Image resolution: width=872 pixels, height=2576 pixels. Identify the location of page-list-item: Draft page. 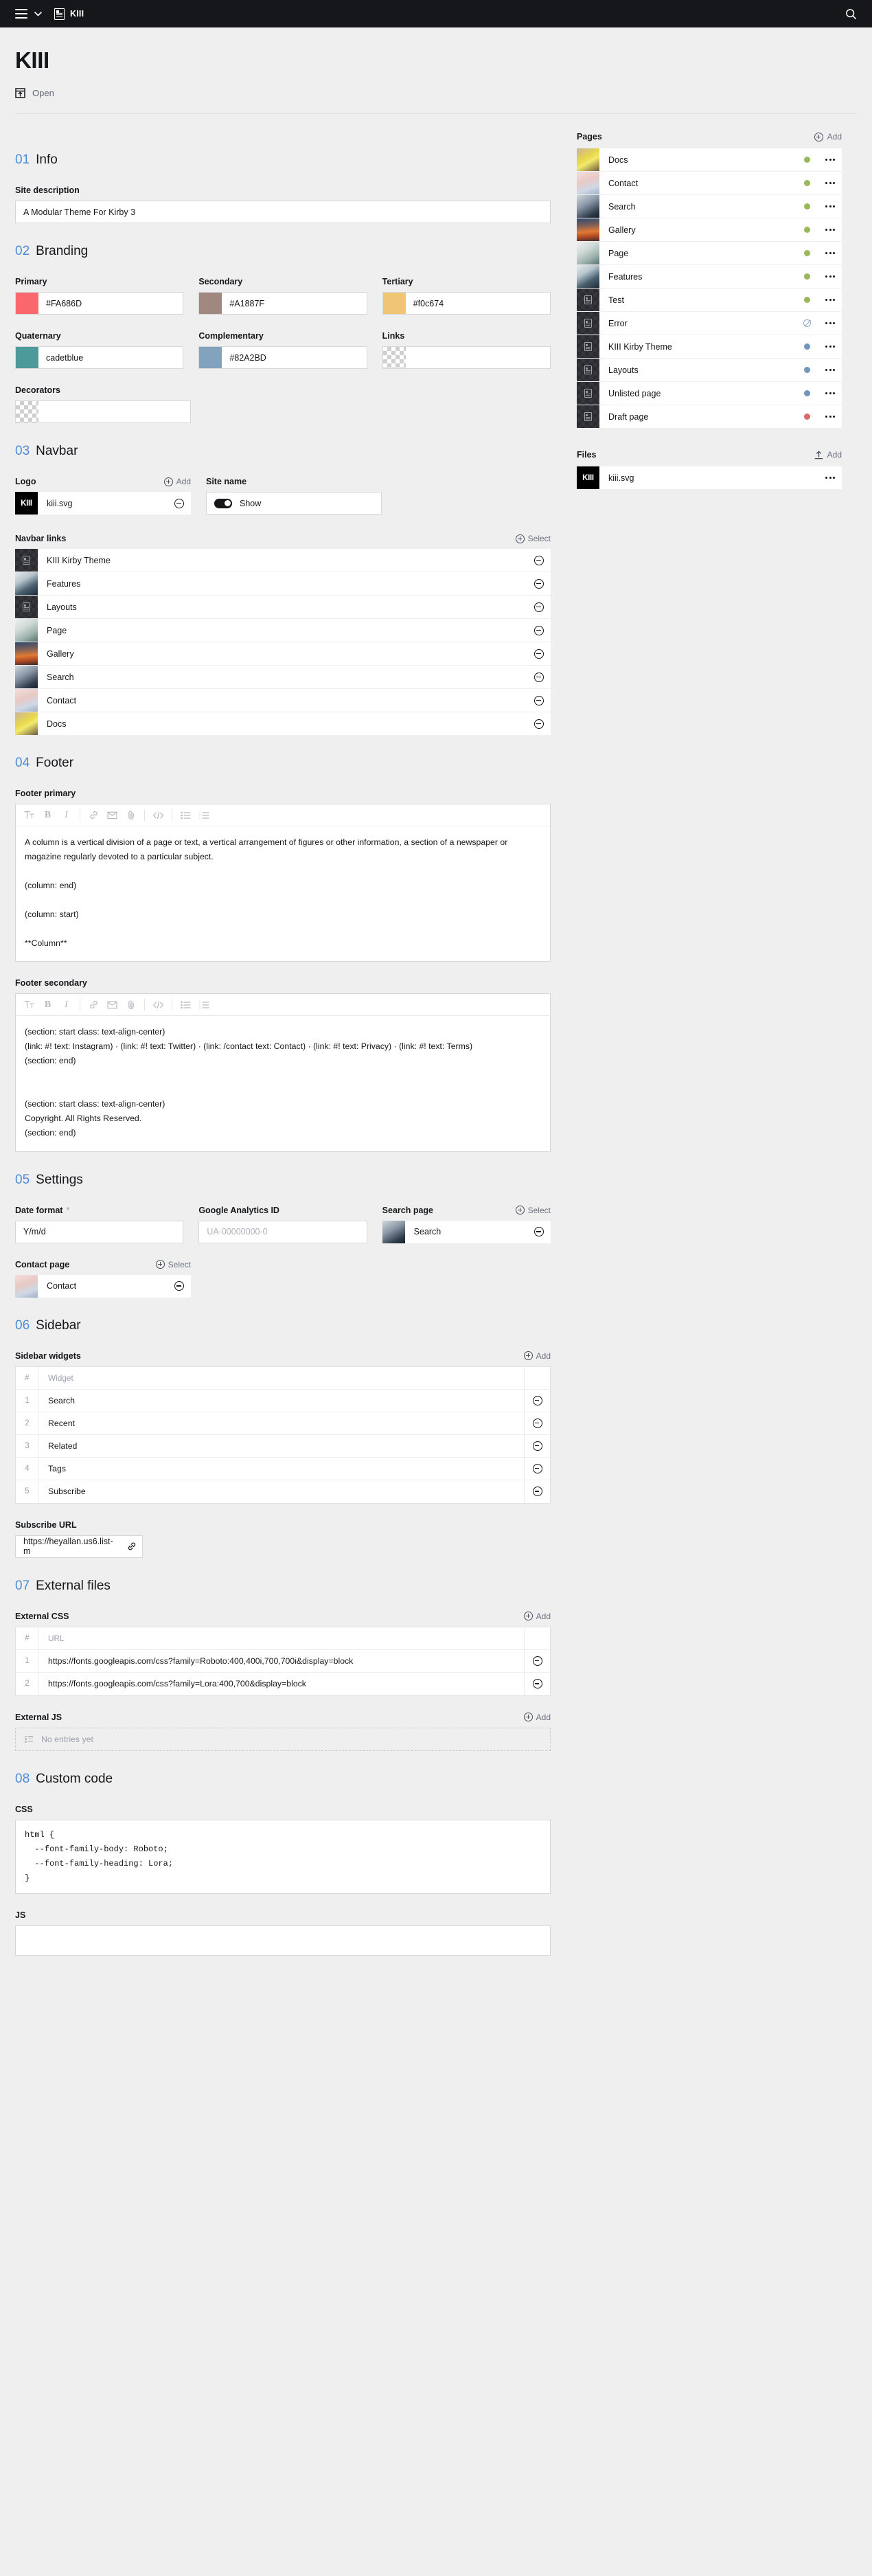
(709, 417).